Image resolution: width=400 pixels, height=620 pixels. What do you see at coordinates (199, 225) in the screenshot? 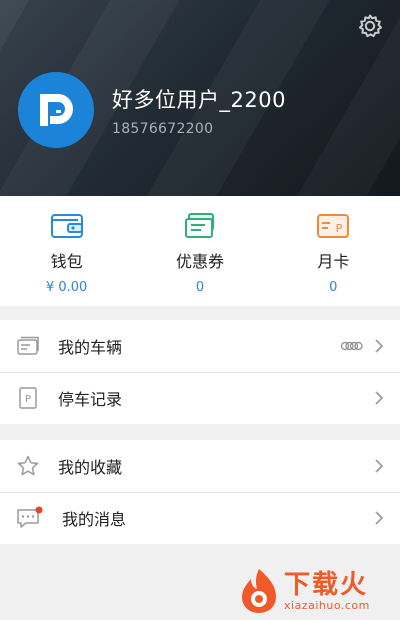
I see `coupon-icon` at bounding box center [199, 225].